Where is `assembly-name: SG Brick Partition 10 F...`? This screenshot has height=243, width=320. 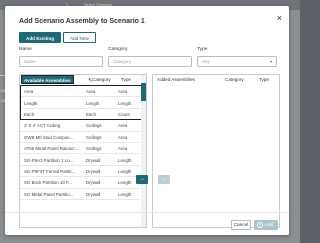
assembly-name: SG Brick Partition 10 F... is located at coordinates (48, 183).